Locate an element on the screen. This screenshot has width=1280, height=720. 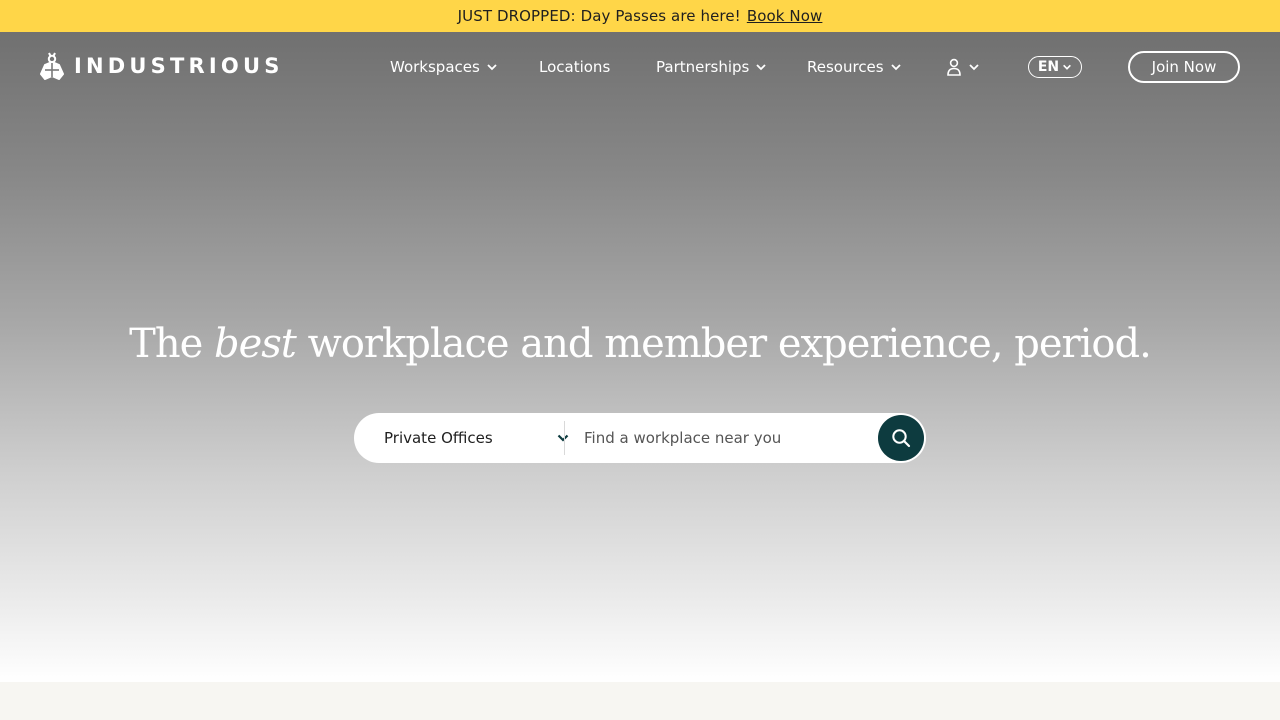
search-icon is located at coordinates (901, 438).